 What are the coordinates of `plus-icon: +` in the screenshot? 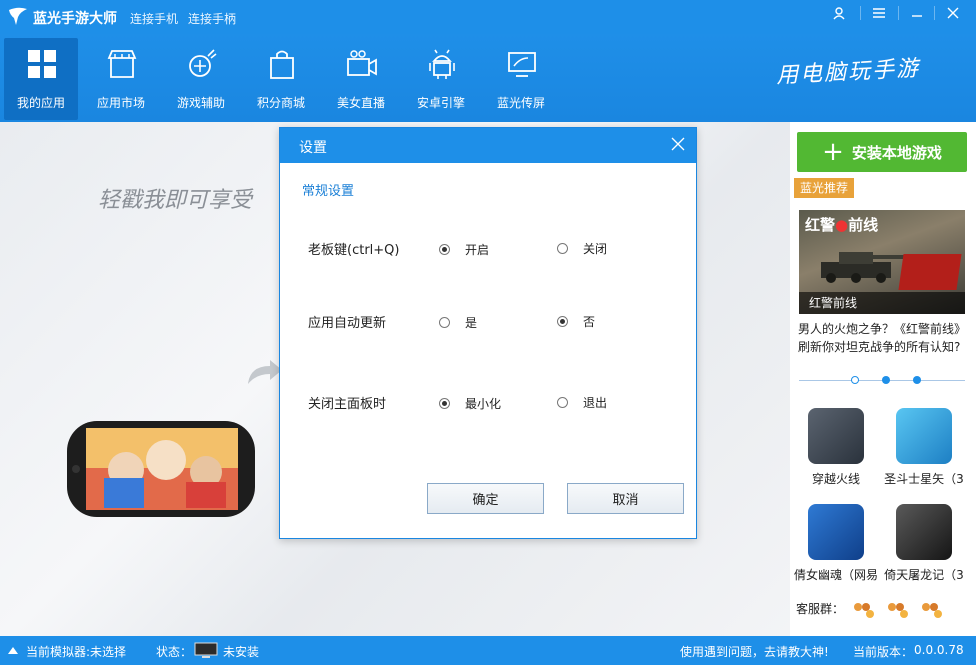 It's located at (833, 152).